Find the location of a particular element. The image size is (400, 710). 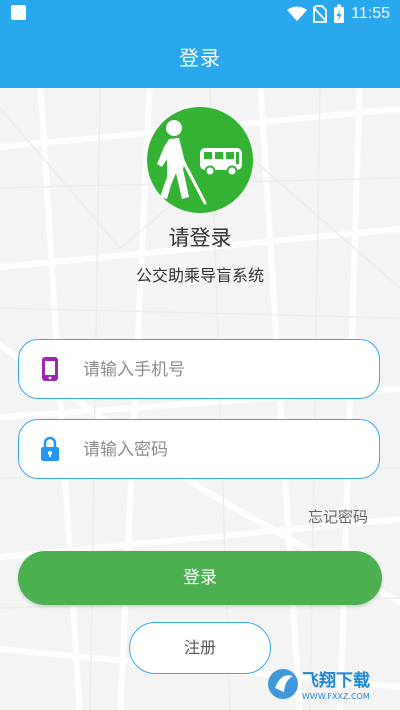

app-logo is located at coordinates (200, 160).